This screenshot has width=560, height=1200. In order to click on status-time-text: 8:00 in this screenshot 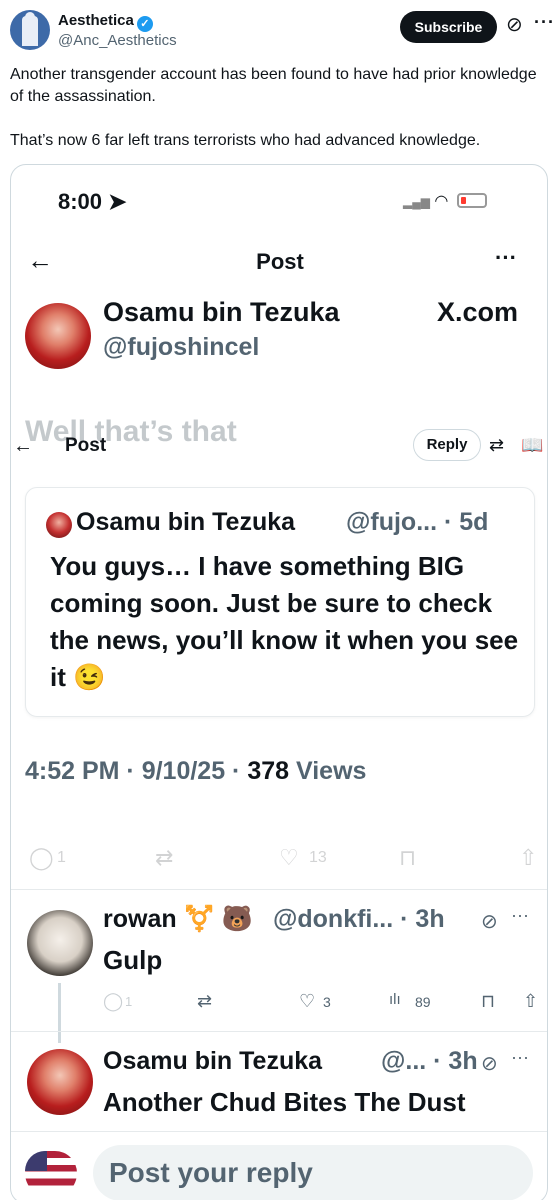, I will do `click(80, 201)`.